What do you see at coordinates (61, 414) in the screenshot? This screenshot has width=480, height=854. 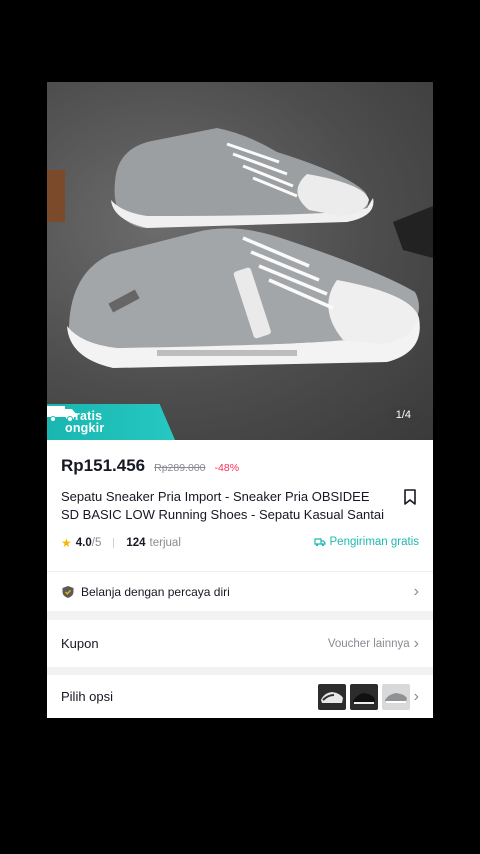 I see `truck-icon` at bounding box center [61, 414].